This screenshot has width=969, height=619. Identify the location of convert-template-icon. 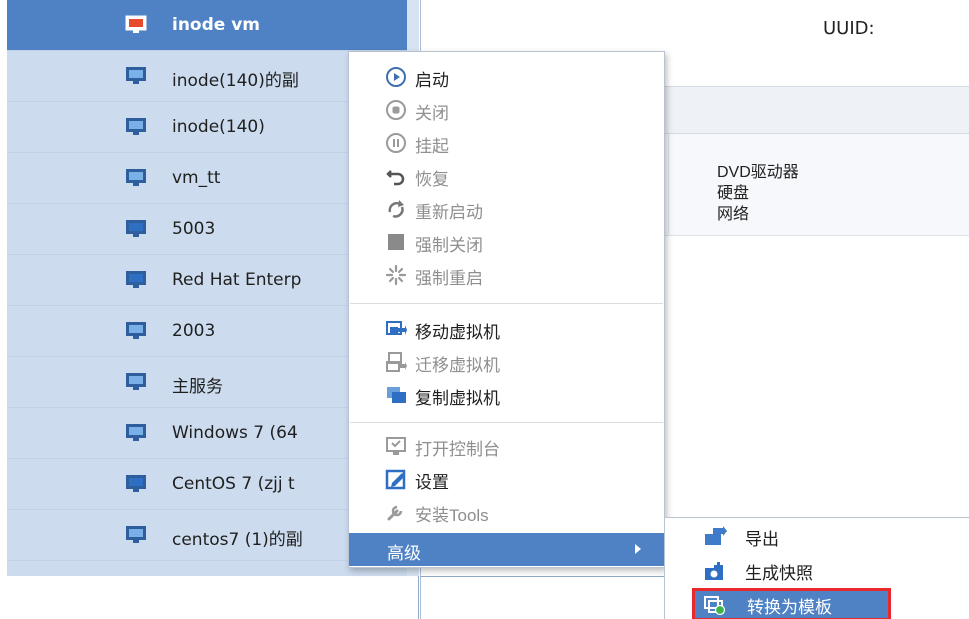
(715, 606).